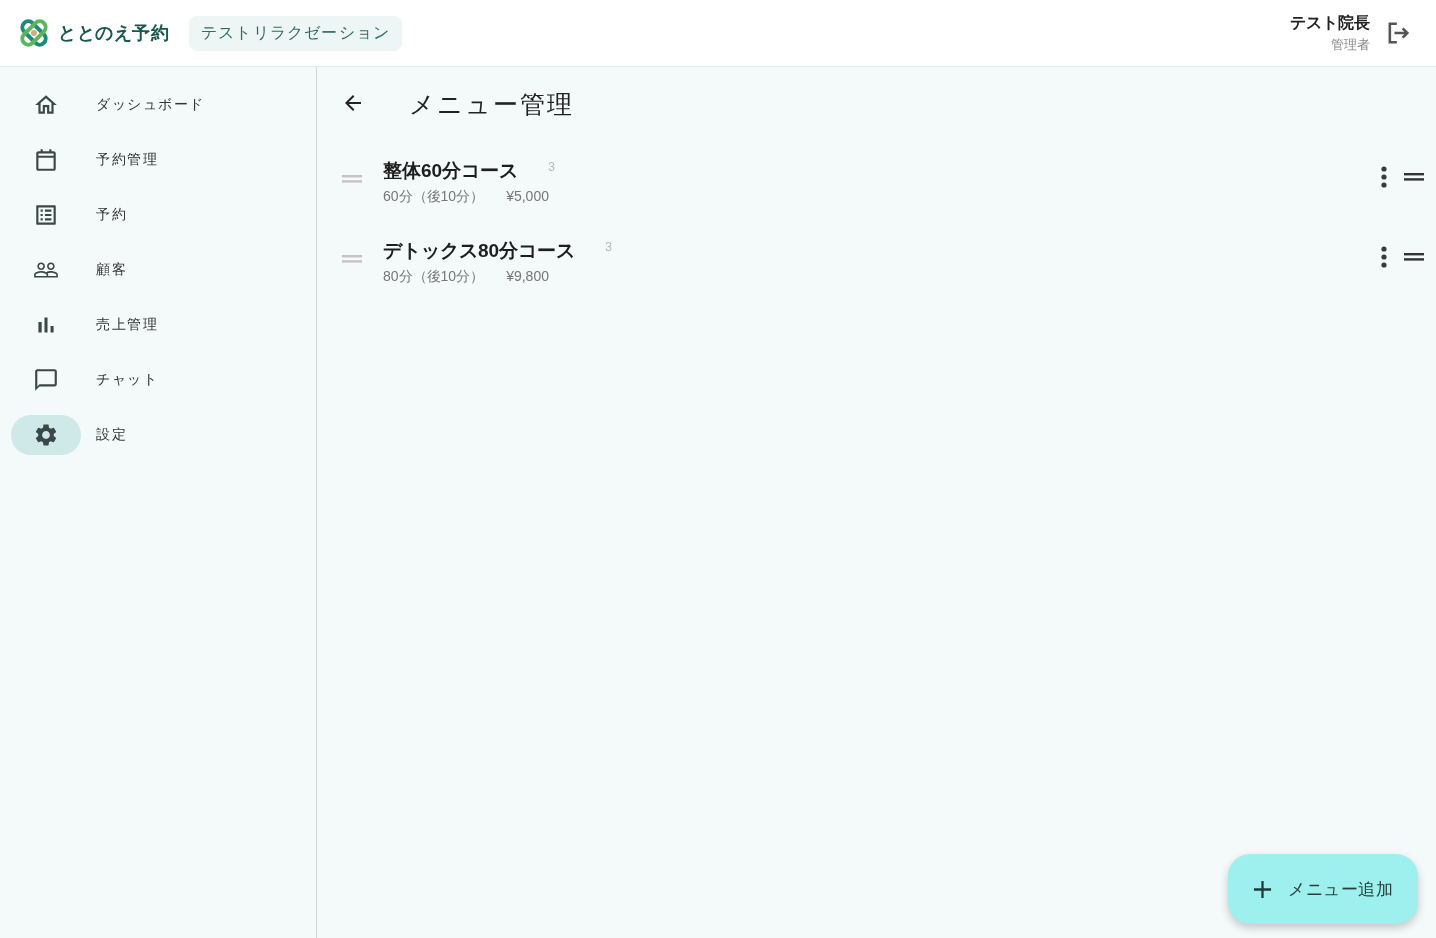  I want to click on sidebar-item: 設定, so click(158, 434).